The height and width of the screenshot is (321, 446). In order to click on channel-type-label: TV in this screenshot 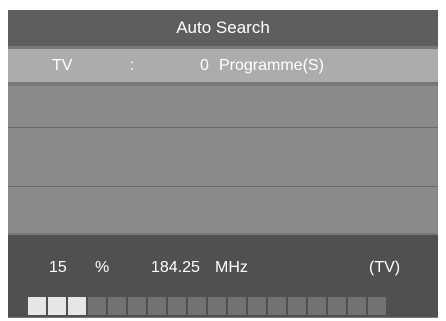, I will do `click(62, 65)`.